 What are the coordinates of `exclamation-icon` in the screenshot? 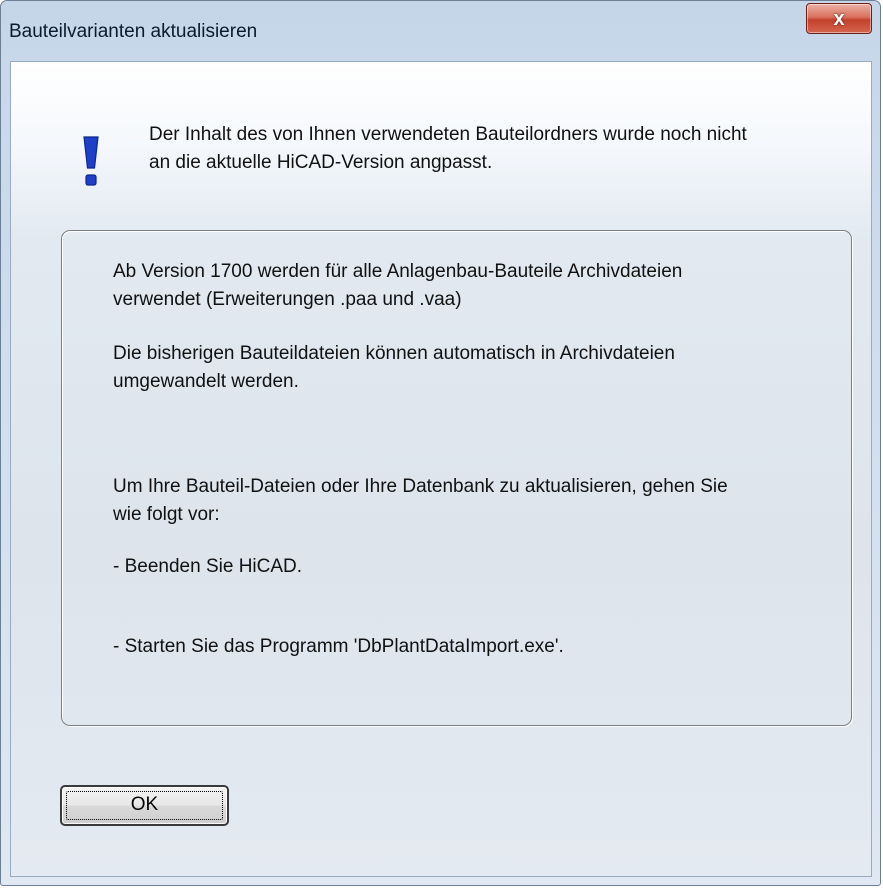 It's located at (91, 161).